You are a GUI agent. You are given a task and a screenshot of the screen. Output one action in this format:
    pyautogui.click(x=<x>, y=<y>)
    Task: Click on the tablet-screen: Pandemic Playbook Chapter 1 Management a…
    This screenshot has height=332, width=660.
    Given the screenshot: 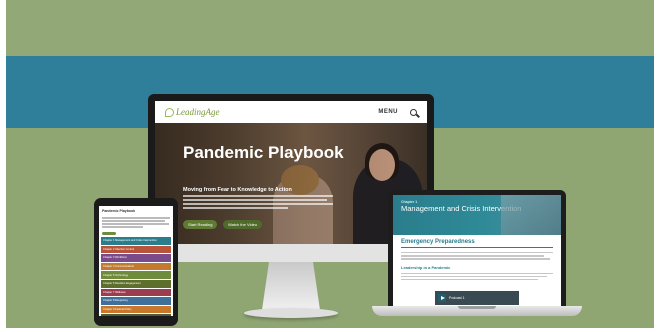 What is the action you would take?
    pyautogui.click(x=136, y=261)
    